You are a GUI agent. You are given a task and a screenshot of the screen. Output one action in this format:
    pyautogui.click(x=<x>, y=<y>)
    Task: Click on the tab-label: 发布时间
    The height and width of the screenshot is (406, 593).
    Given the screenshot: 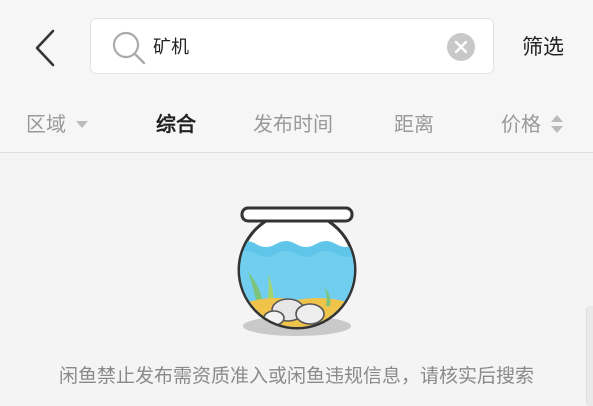 What is the action you would take?
    pyautogui.click(x=293, y=124)
    